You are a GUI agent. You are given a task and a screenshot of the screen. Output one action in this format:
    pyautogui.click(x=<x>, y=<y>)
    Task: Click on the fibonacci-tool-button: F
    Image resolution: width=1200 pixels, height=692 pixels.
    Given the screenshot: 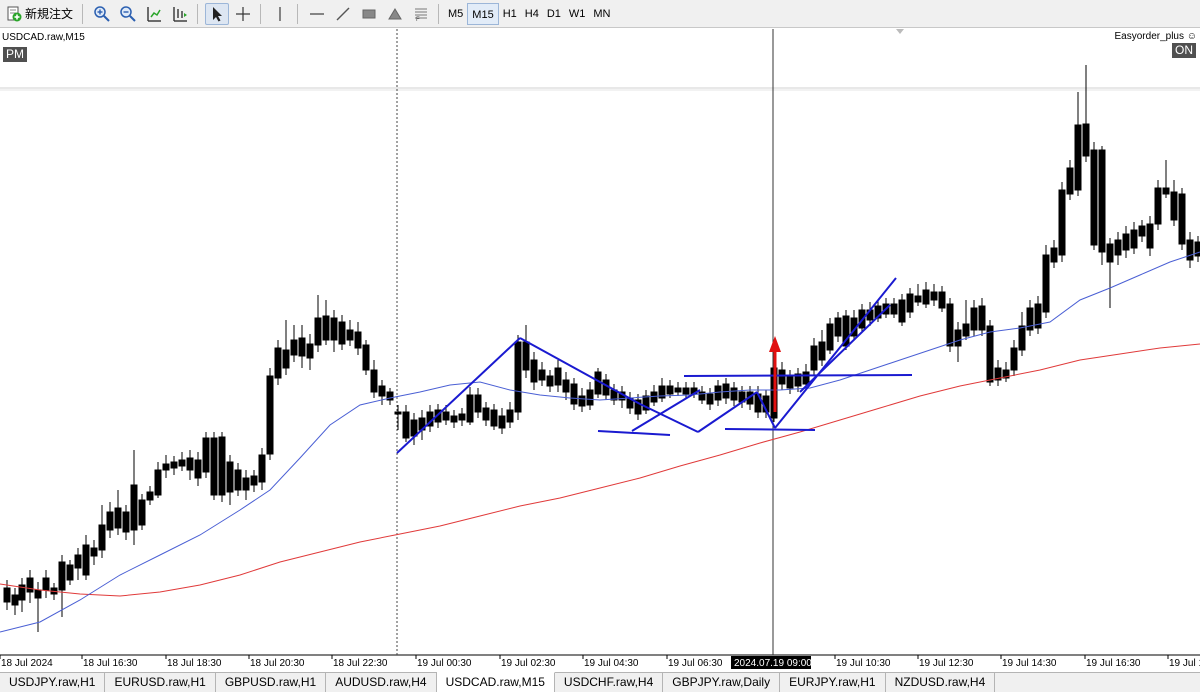 What is the action you would take?
    pyautogui.click(x=421, y=14)
    